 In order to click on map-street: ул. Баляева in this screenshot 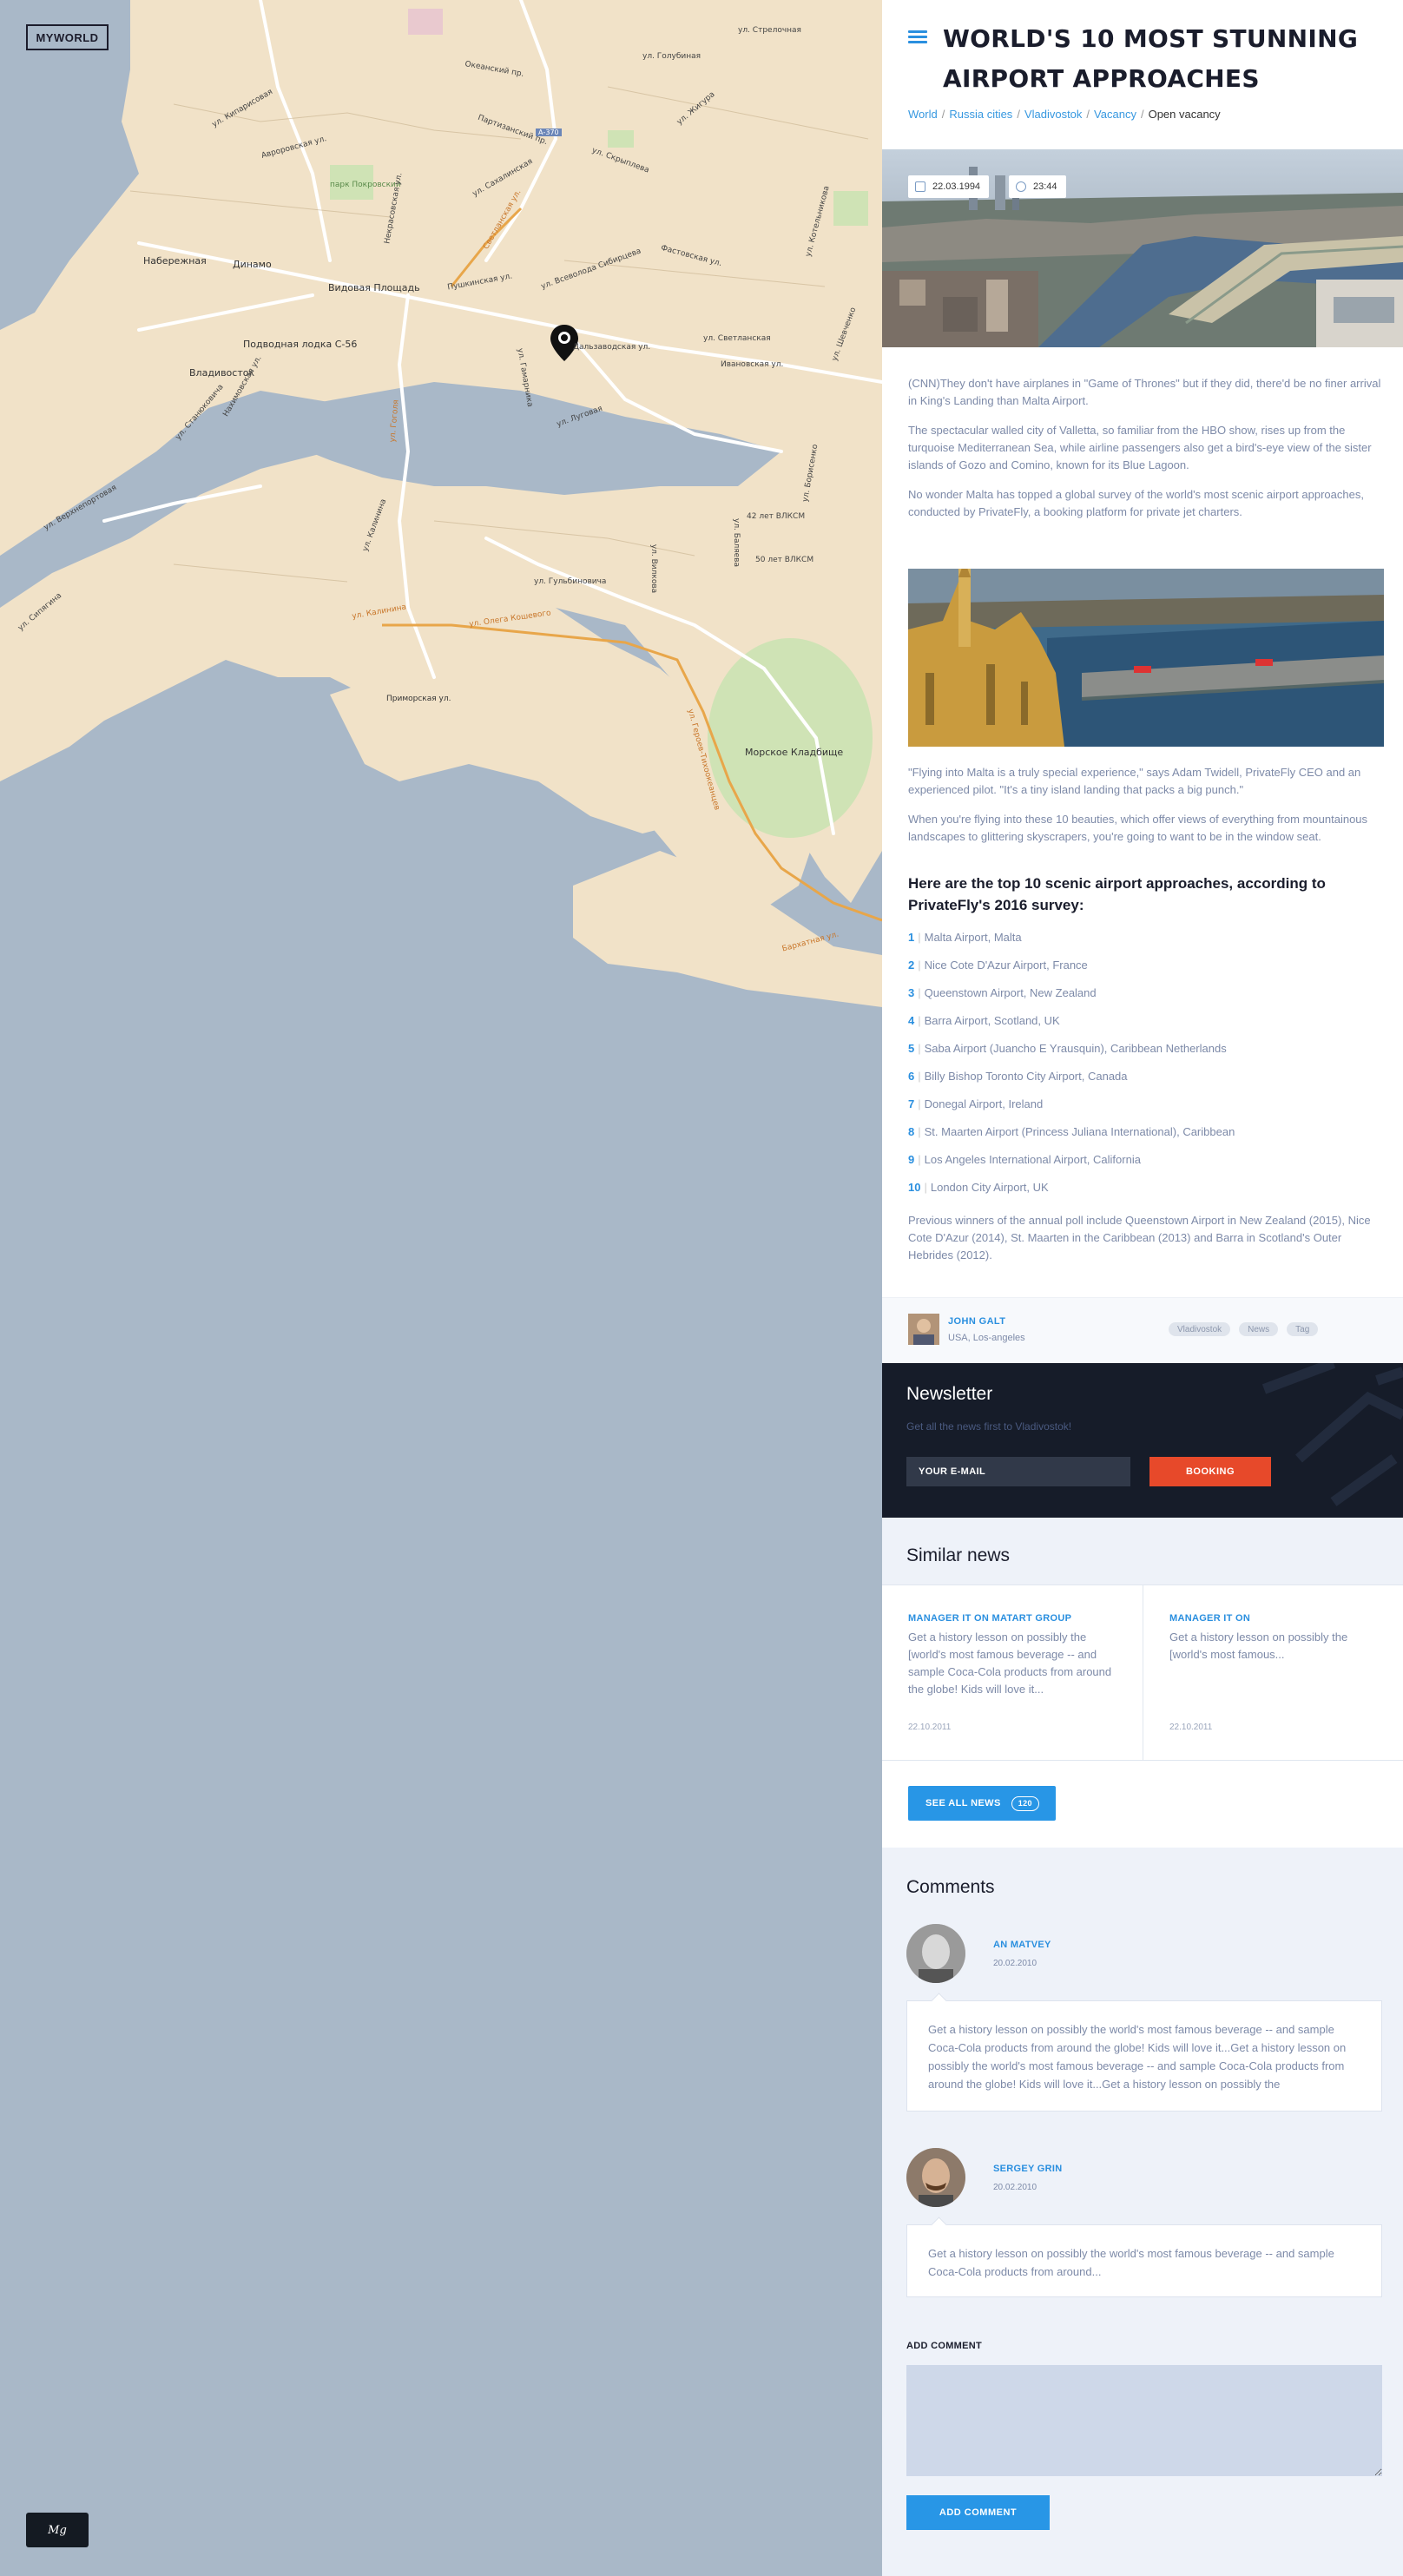, I will do `click(737, 542)`.